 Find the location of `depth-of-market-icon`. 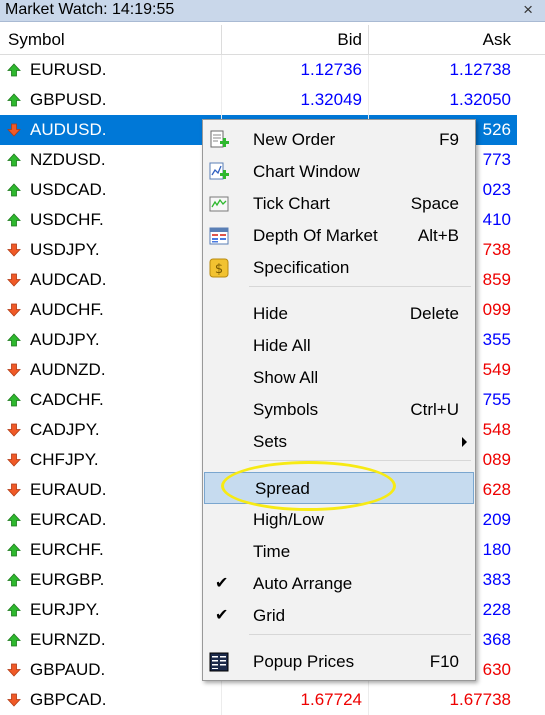

depth-of-market-icon is located at coordinates (219, 236).